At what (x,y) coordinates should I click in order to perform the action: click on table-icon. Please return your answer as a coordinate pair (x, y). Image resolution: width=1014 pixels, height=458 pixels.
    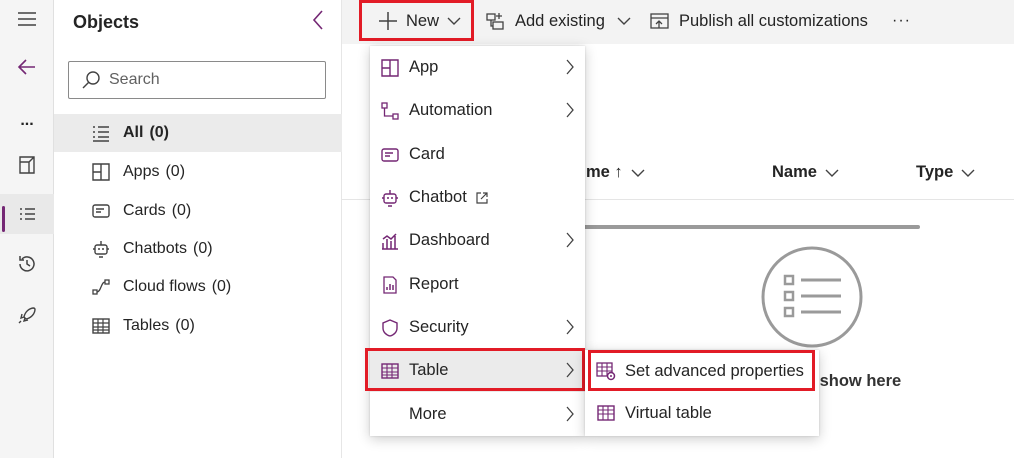
    Looking at the image, I should click on (101, 326).